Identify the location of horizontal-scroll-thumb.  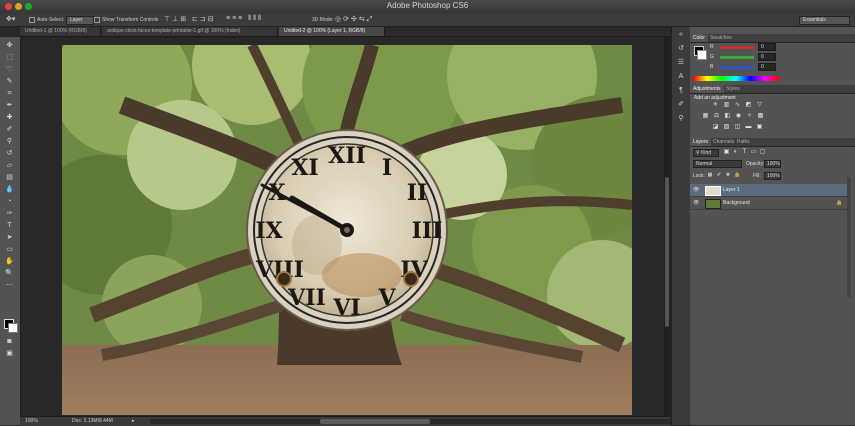
(375, 421).